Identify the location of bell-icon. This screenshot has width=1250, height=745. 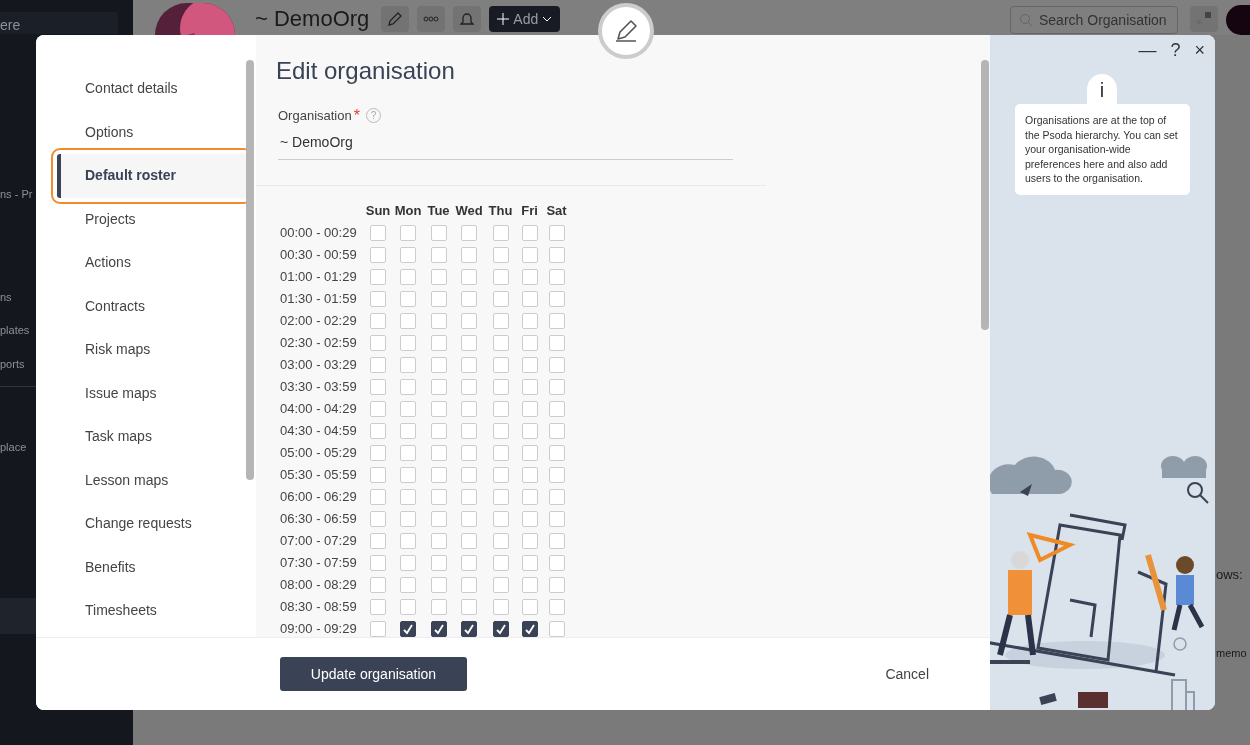
(467, 19).